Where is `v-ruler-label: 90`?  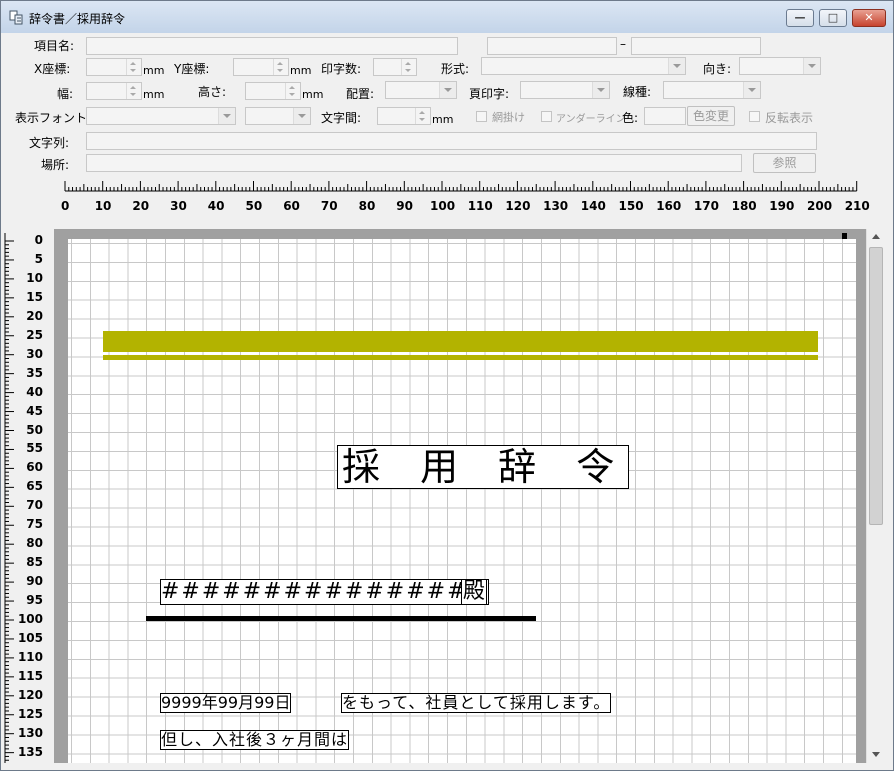 v-ruler-label: 90 is located at coordinates (34, 581).